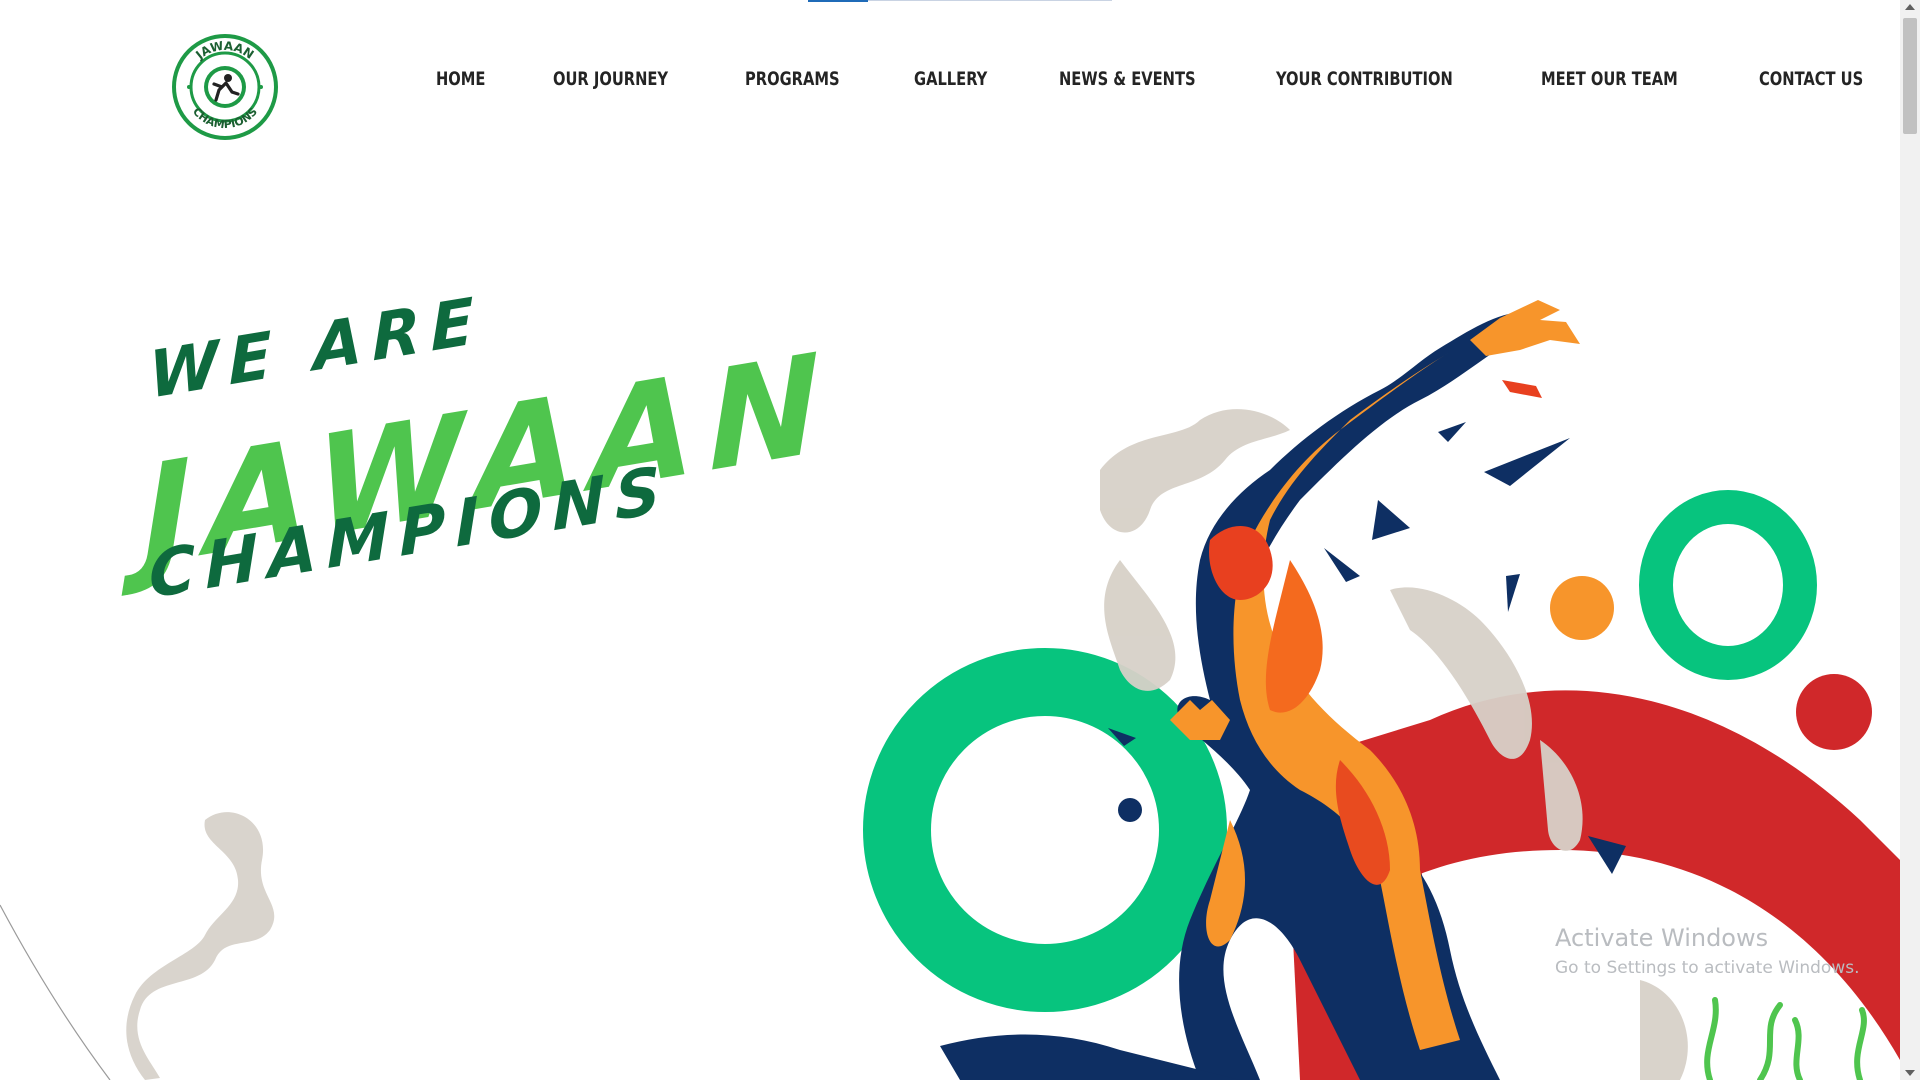  What do you see at coordinates (1662, 938) in the screenshot?
I see `watermark-title: Activate Windows` at bounding box center [1662, 938].